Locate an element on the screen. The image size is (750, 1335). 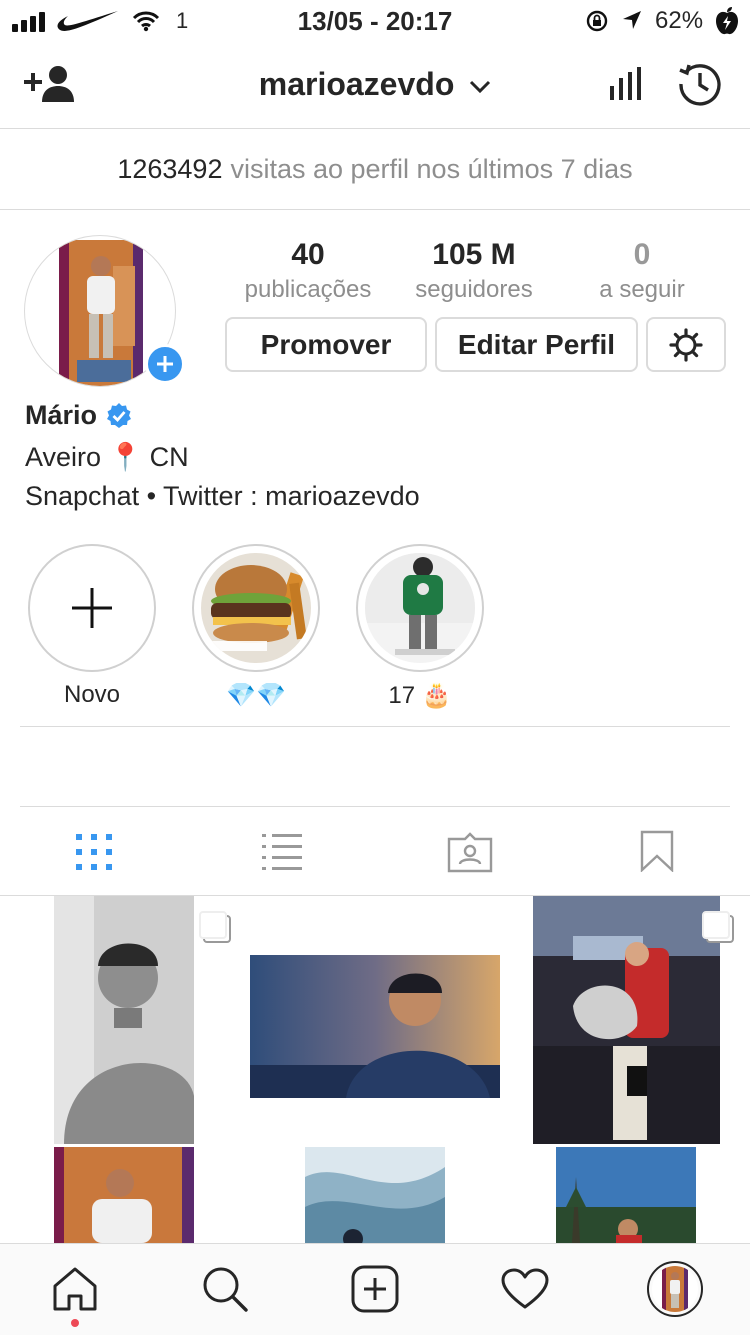
bio-line-location: Aveiro 📍 CN is located at coordinates (107, 457).